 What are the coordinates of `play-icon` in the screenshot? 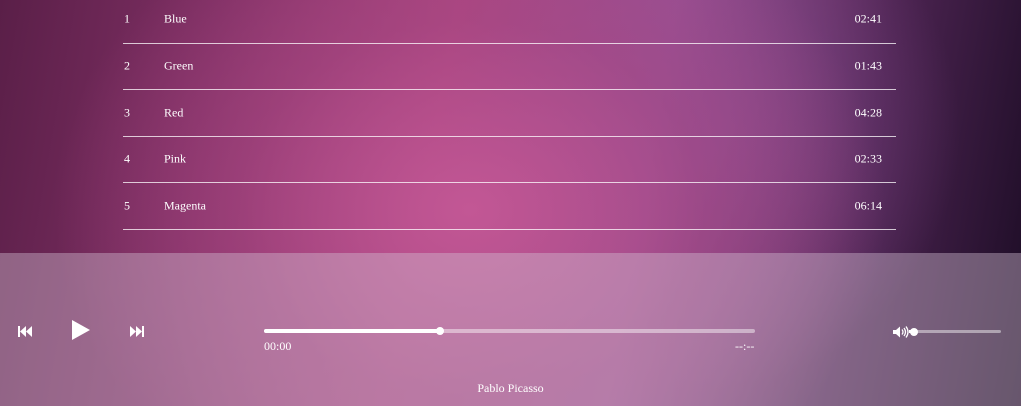 It's located at (81, 330).